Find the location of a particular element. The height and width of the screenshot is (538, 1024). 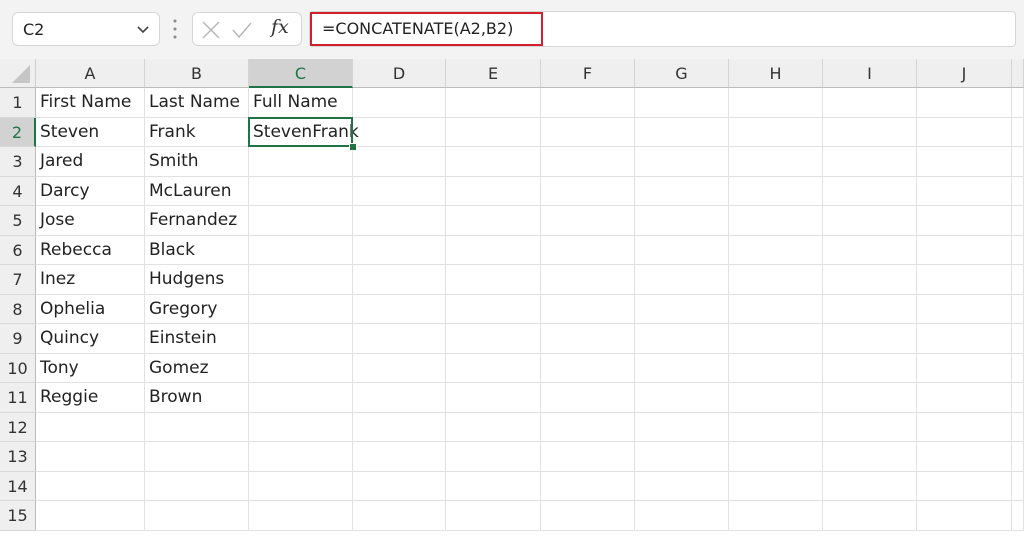

row-header-13: 13 is located at coordinates (18, 457).